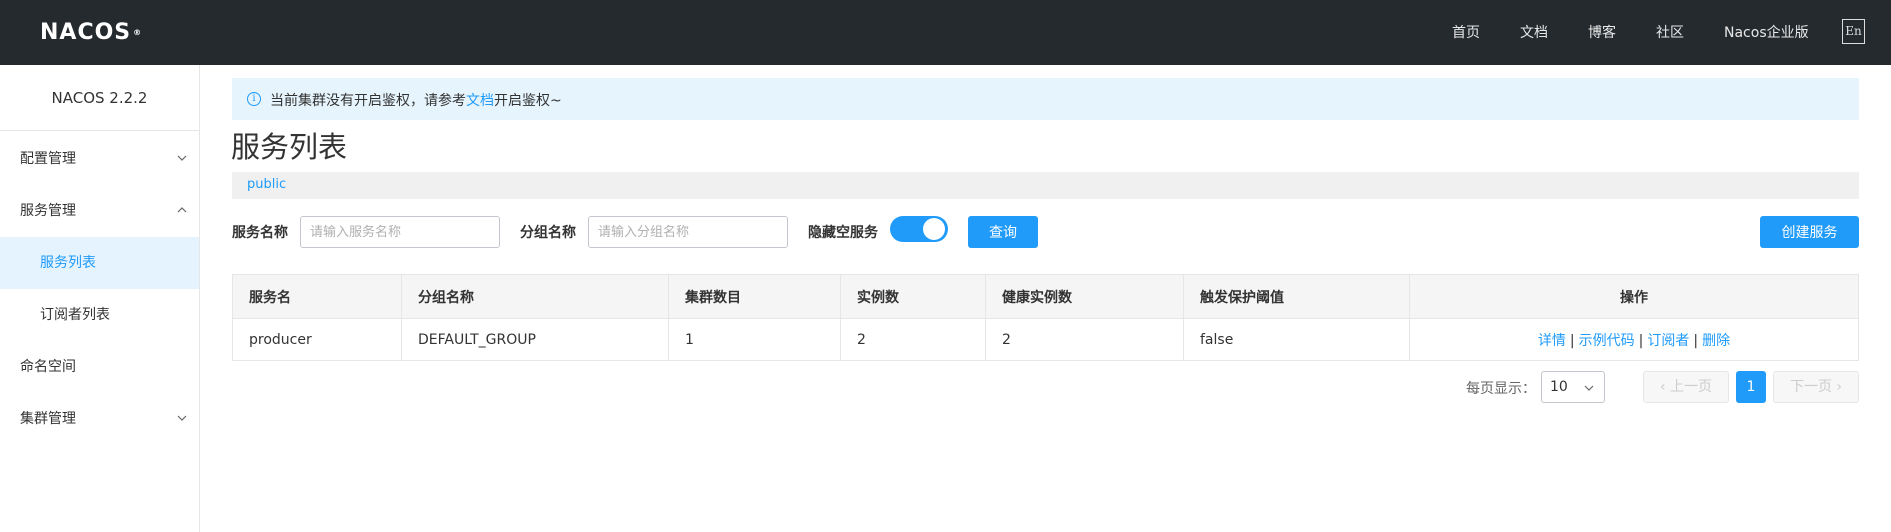  Describe the element at coordinates (754, 296) in the screenshot. I see `col-cluster-count: 集群数目` at that location.